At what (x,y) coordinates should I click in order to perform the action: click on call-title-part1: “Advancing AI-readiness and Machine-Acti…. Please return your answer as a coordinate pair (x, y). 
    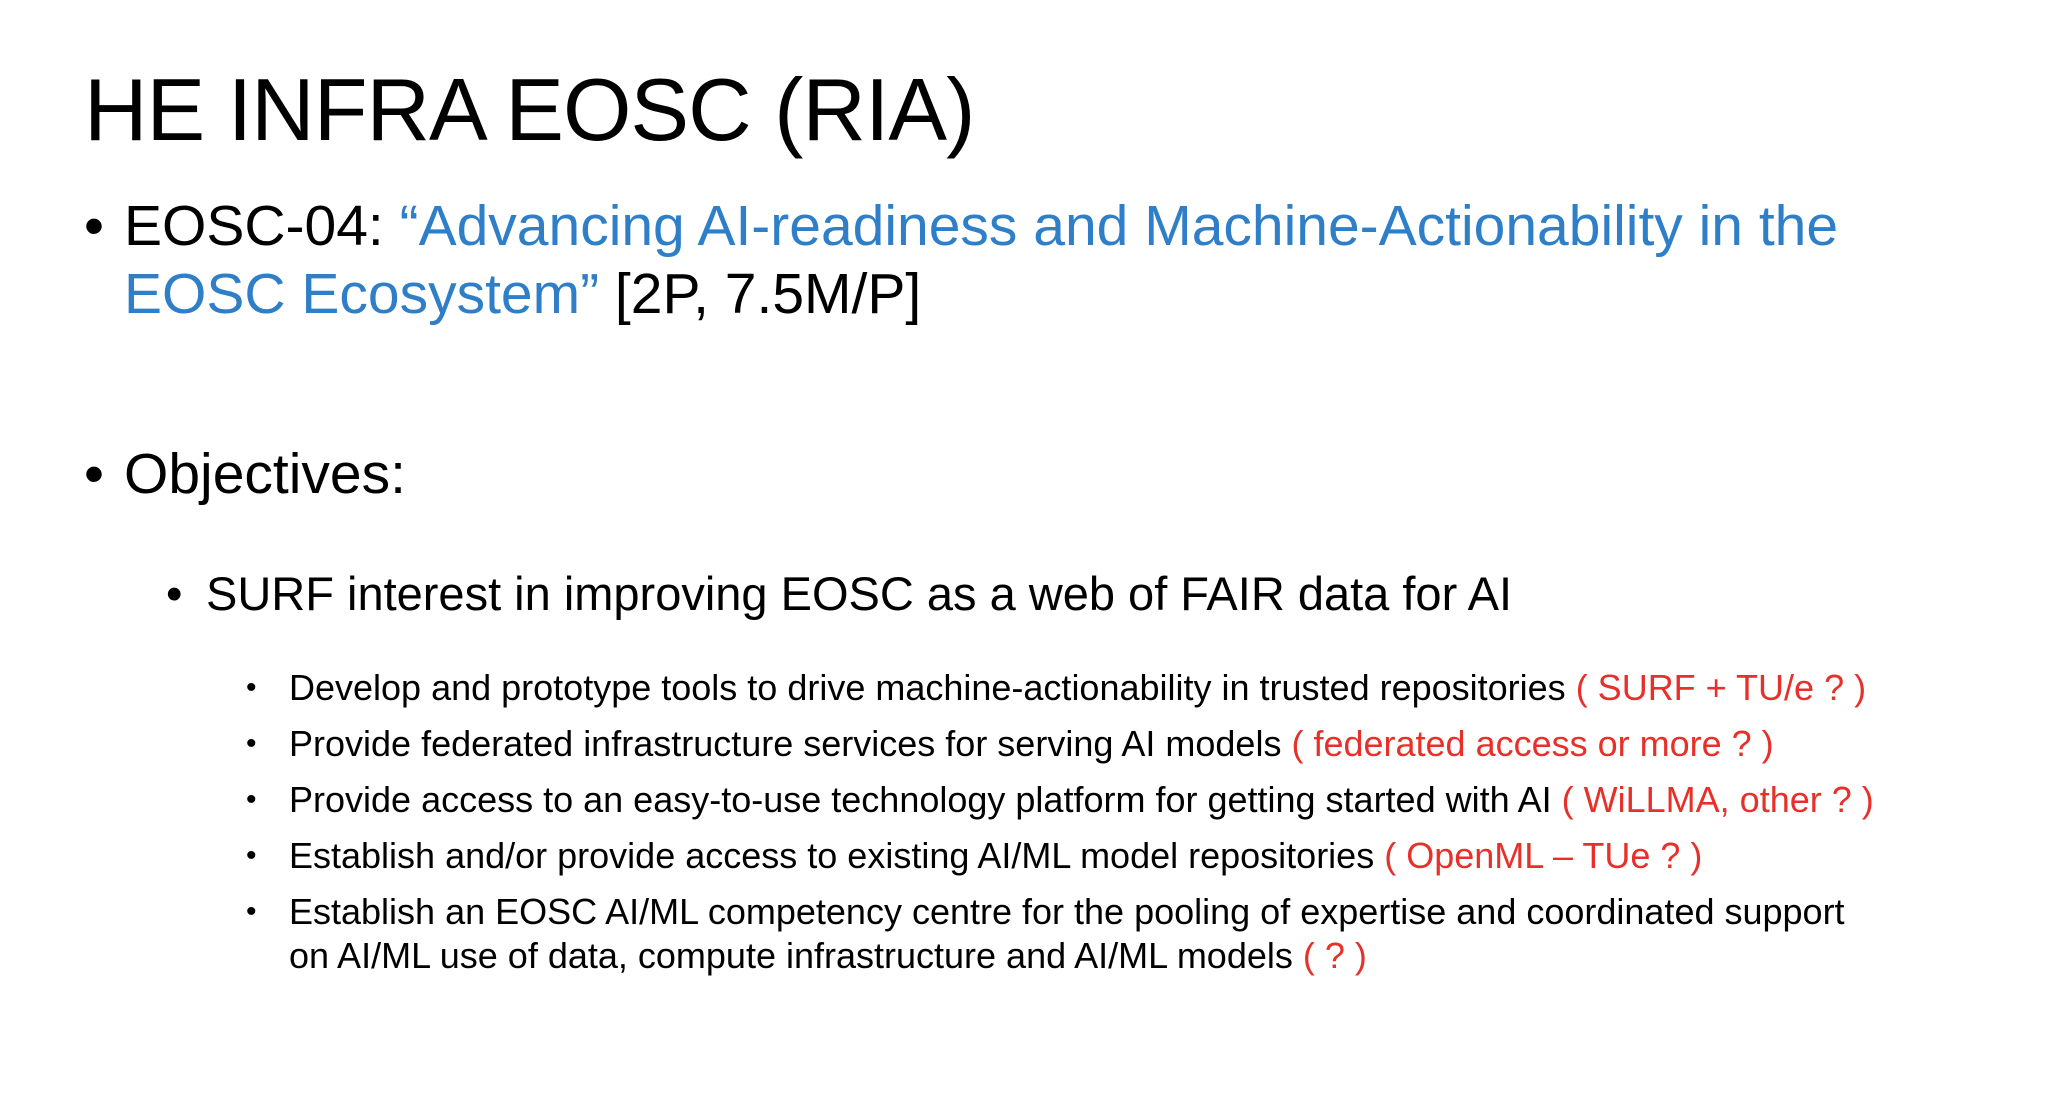
    Looking at the image, I should click on (1119, 226).